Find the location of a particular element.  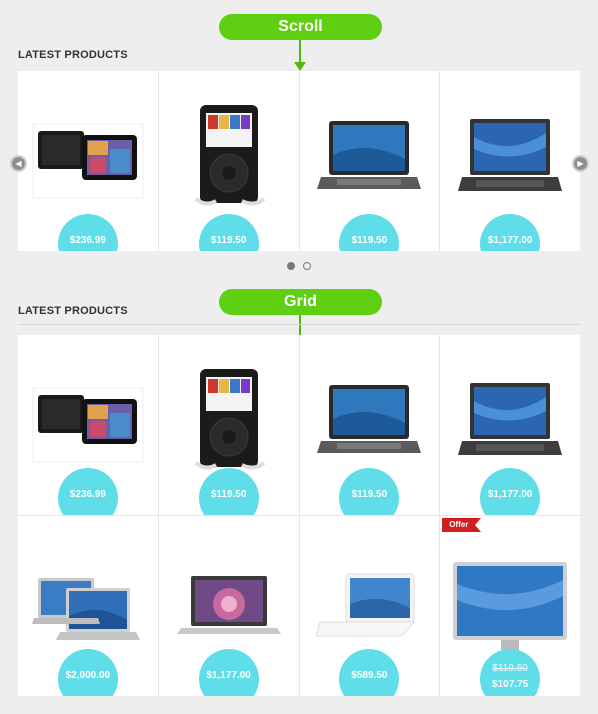

arrow-down-icon is located at coordinates (300, 55).